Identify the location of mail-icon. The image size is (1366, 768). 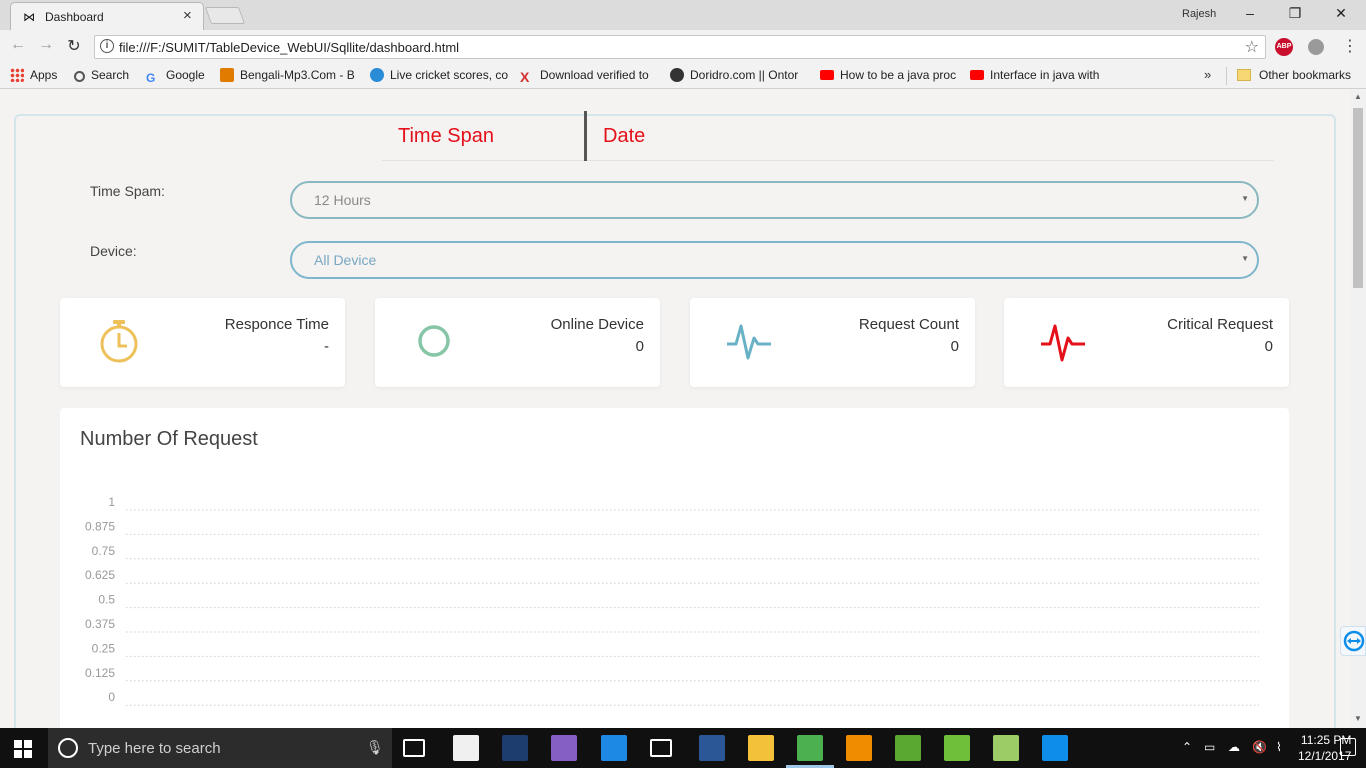
(661, 748).